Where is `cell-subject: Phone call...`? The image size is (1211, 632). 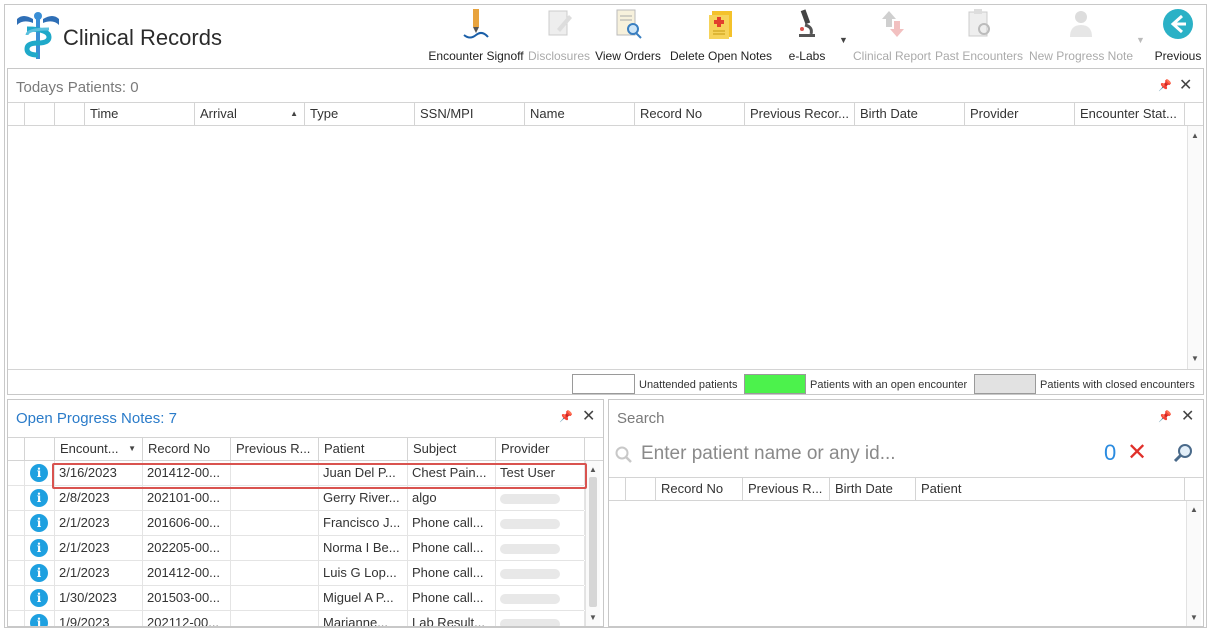 cell-subject: Phone call... is located at coordinates (452, 548).